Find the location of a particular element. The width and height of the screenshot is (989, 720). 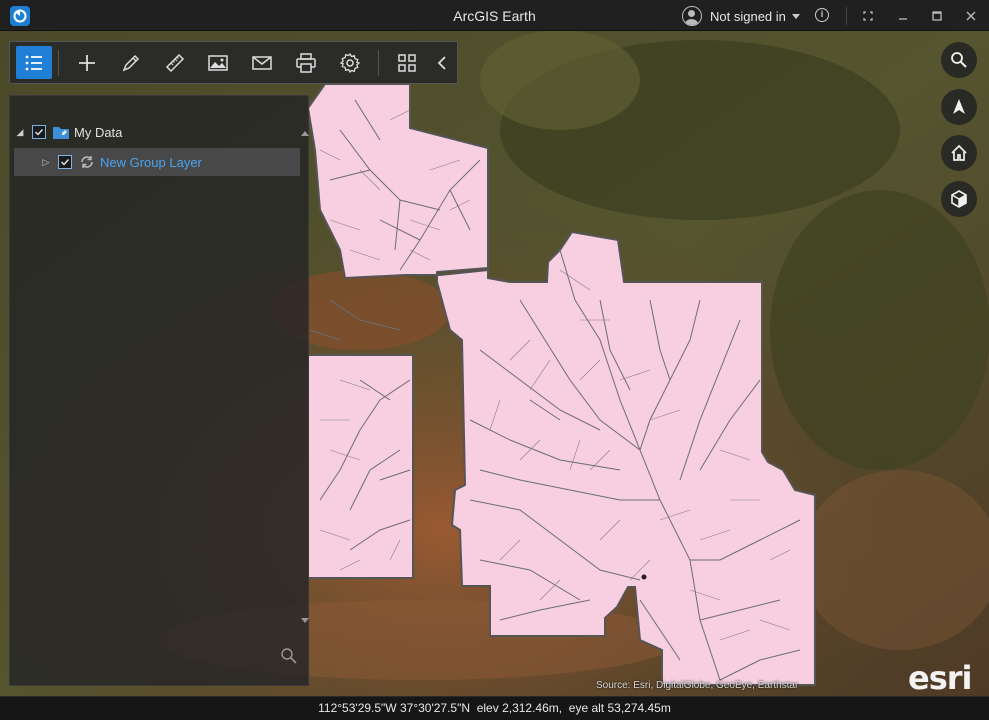

group-layer-checkbox is located at coordinates (65, 162).